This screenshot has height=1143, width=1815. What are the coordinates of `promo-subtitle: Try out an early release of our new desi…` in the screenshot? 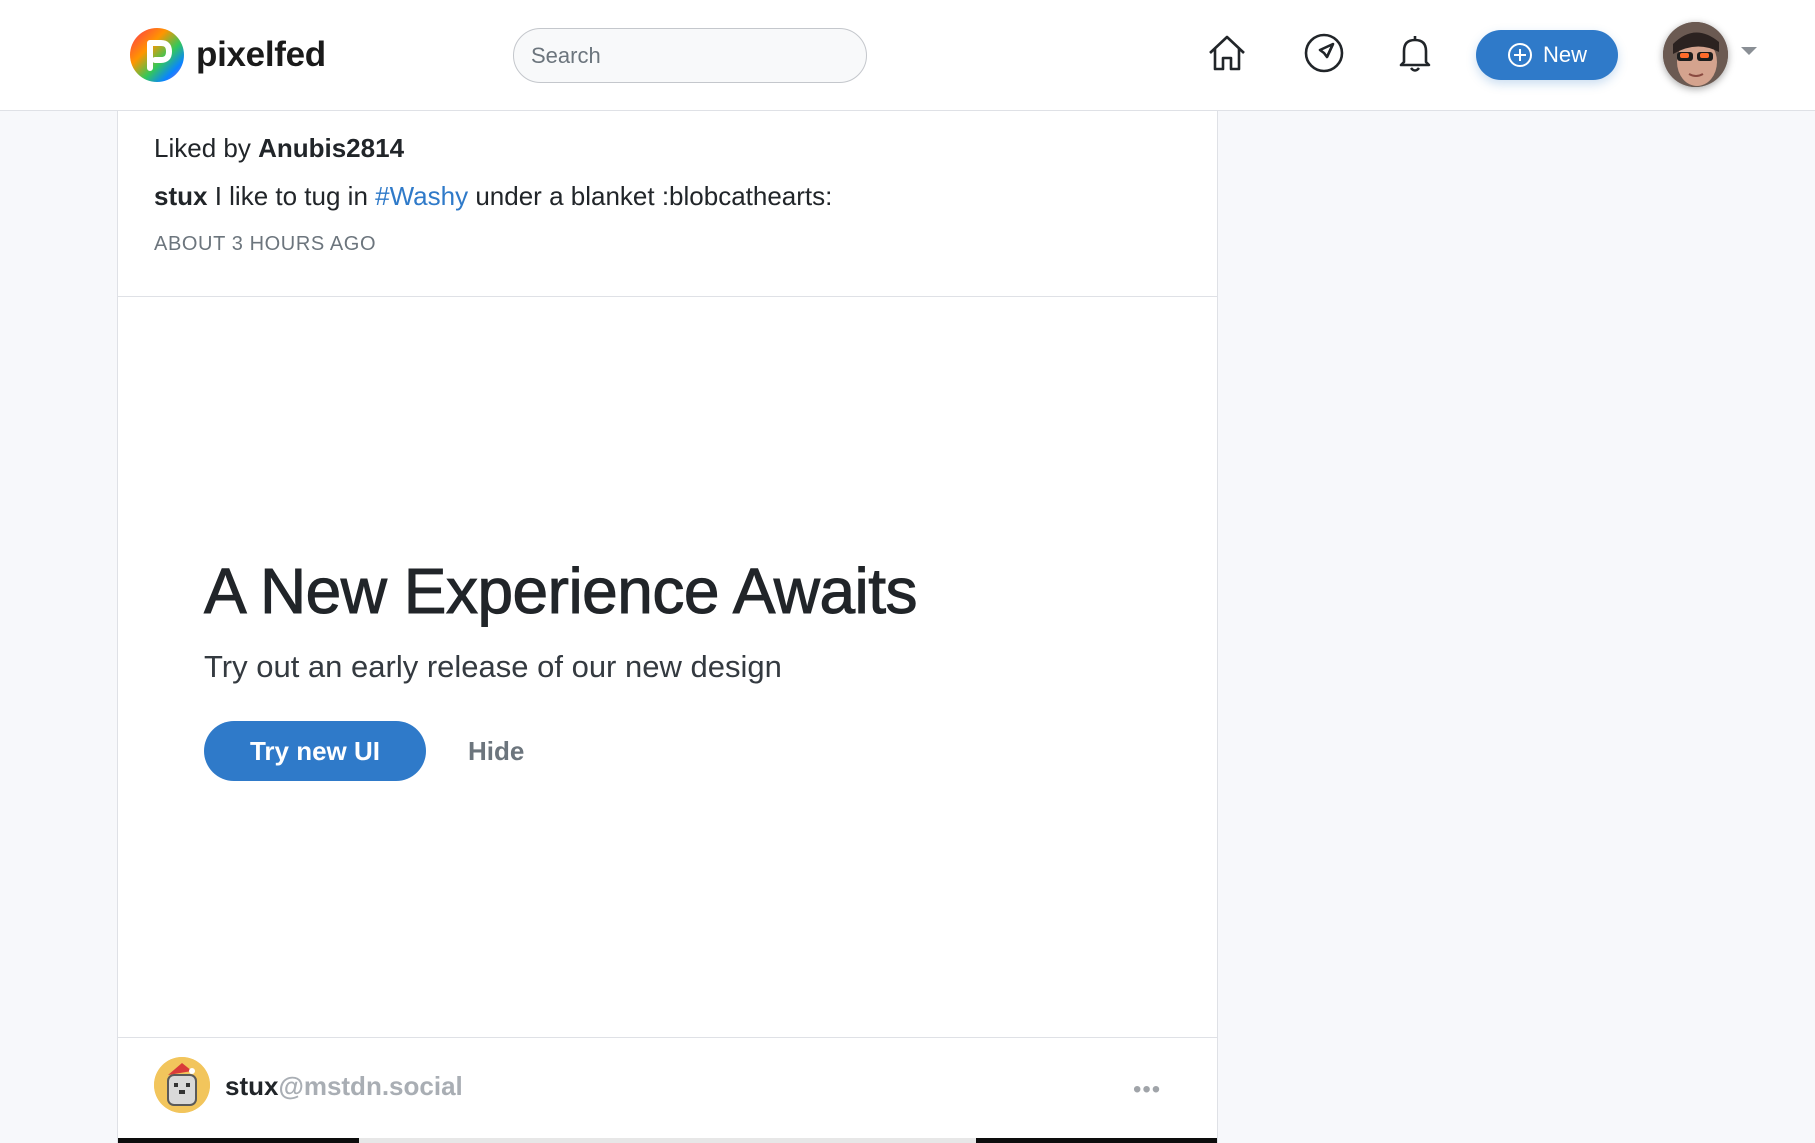 It's located at (493, 666).